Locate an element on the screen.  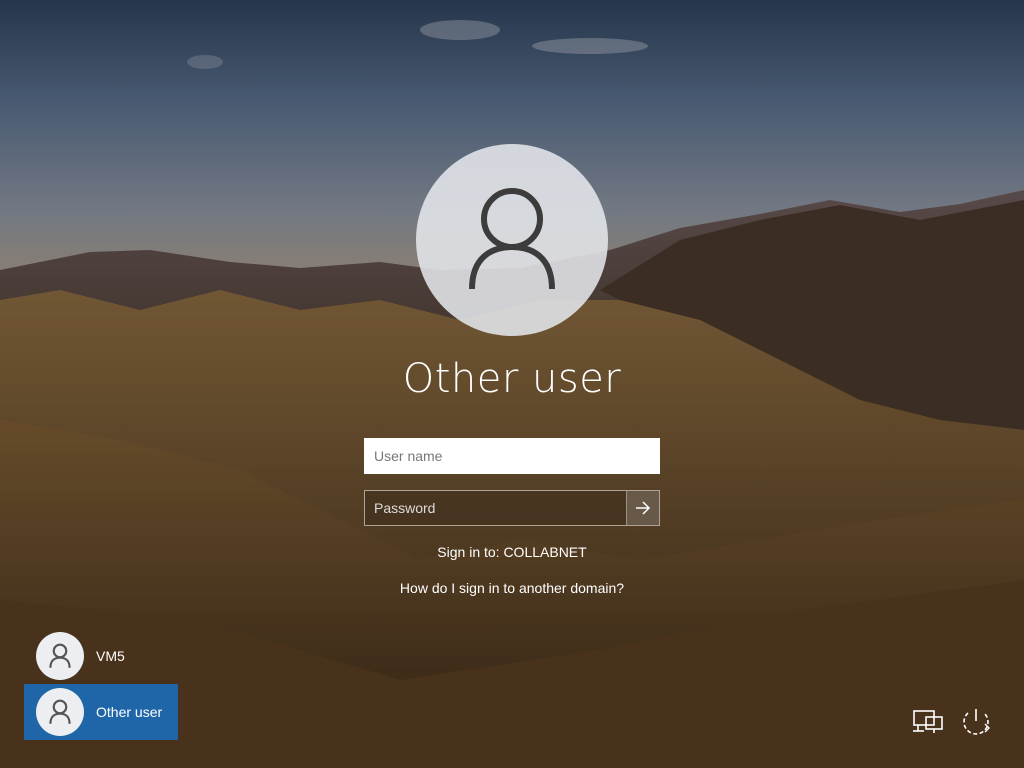
power-icon is located at coordinates (976, 722).